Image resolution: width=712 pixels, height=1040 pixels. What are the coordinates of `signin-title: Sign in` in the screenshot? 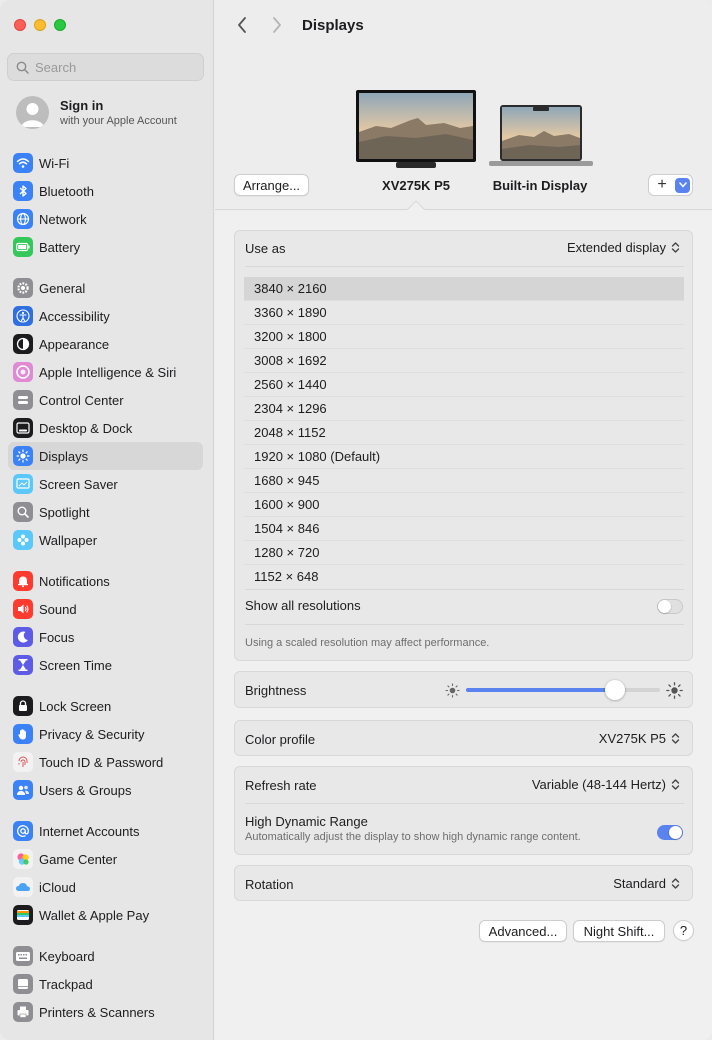 It's located at (82, 105).